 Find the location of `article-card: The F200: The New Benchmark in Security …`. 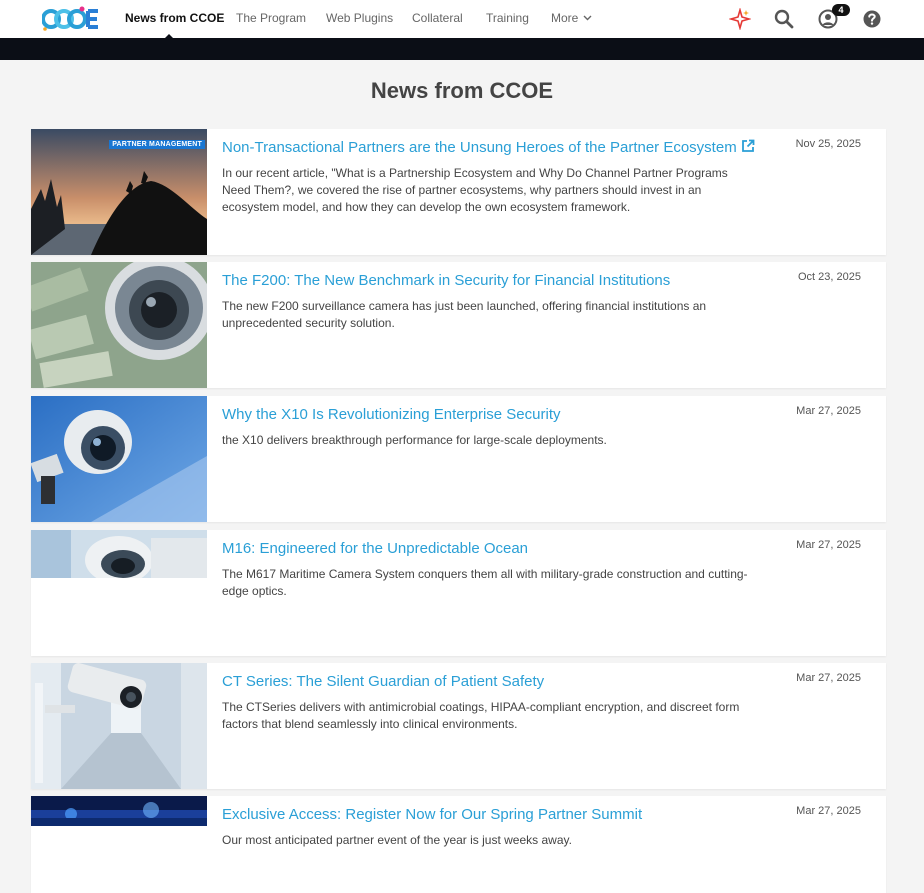

article-card: The F200: The New Benchmark in Security … is located at coordinates (458, 325).